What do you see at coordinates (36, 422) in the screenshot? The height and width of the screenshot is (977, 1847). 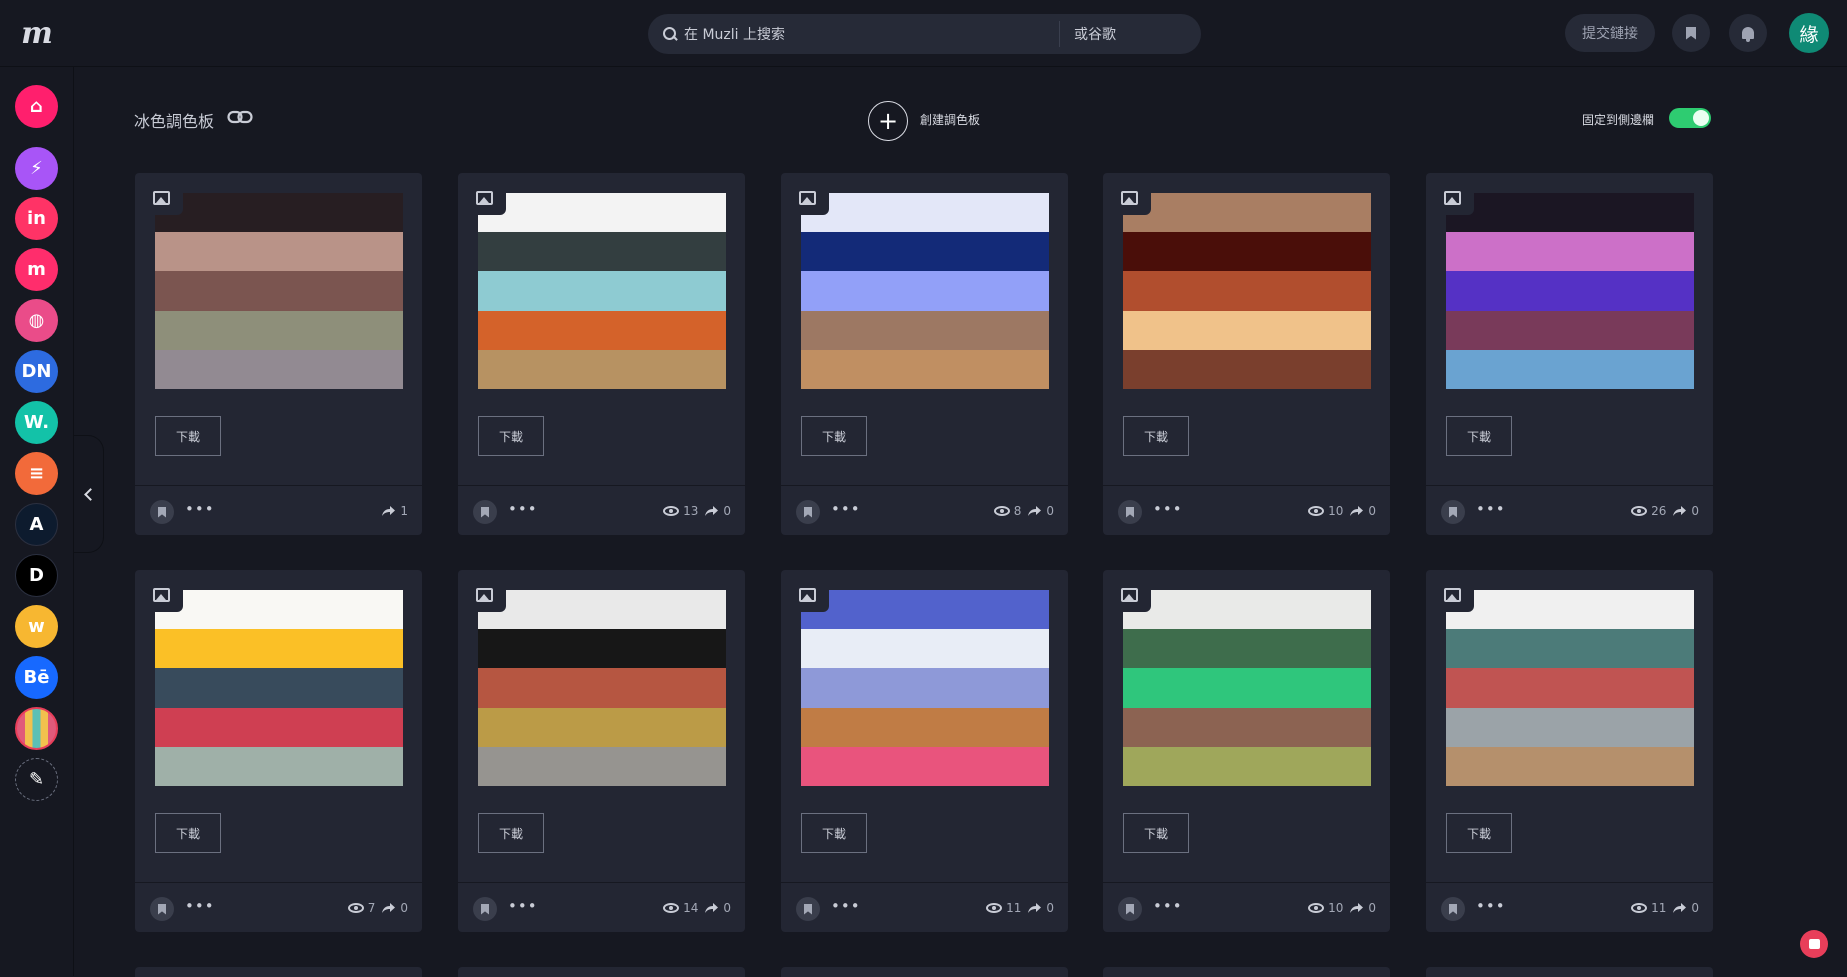 I see `sidebar-item-webdesigner: W.` at bounding box center [36, 422].